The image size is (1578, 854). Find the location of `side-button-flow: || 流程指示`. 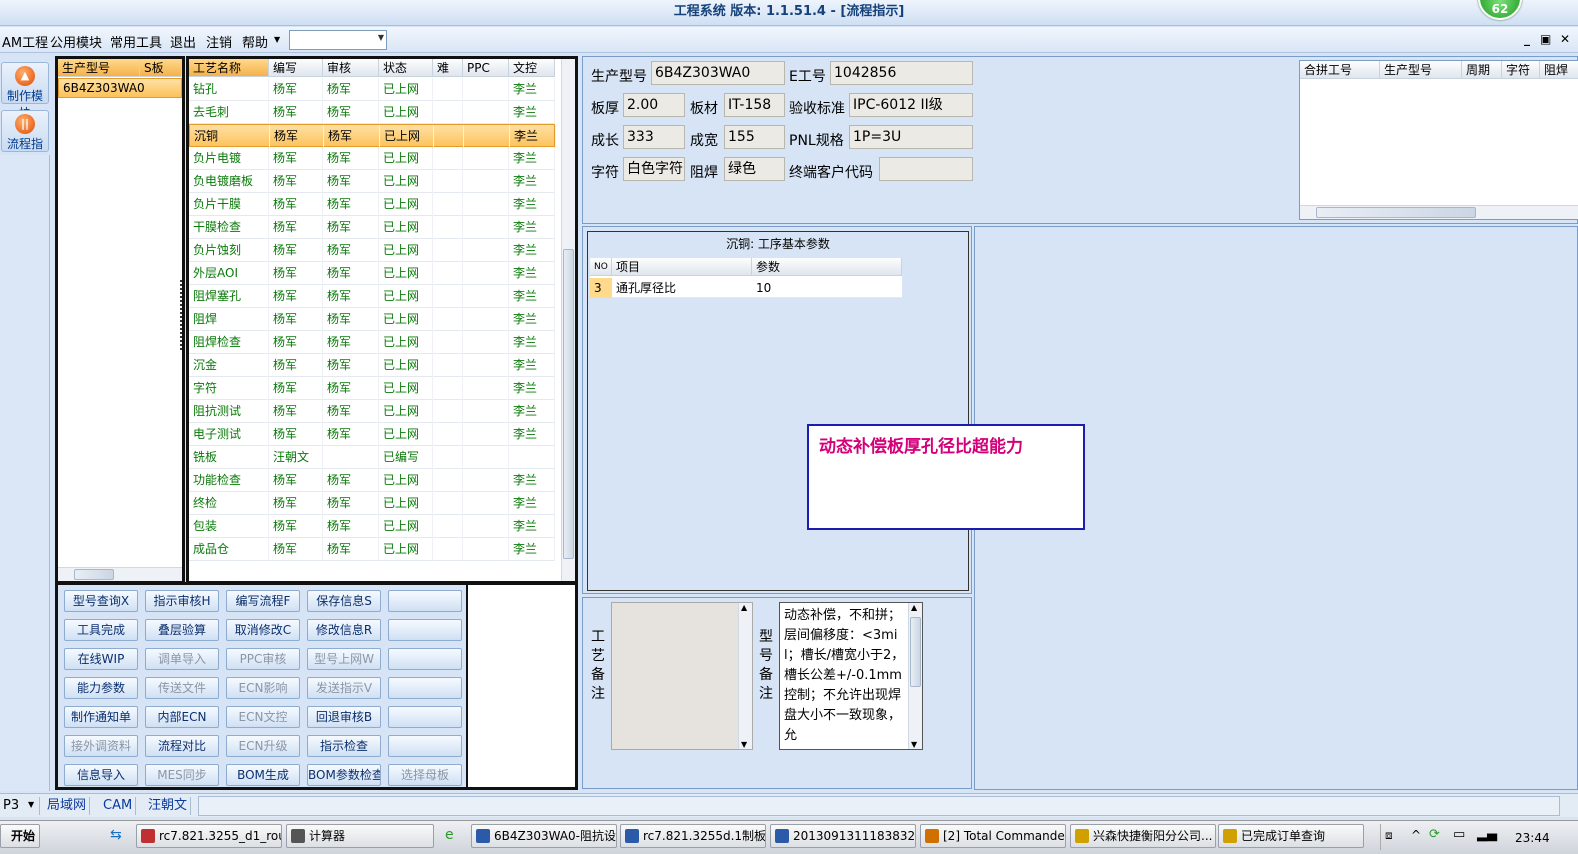

side-button-flow: || 流程指示 is located at coordinates (25, 139).